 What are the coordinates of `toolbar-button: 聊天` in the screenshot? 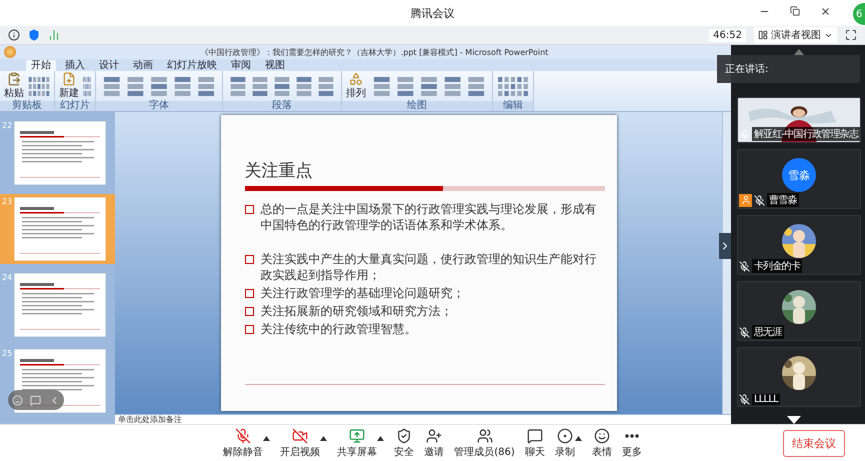 It's located at (534, 443).